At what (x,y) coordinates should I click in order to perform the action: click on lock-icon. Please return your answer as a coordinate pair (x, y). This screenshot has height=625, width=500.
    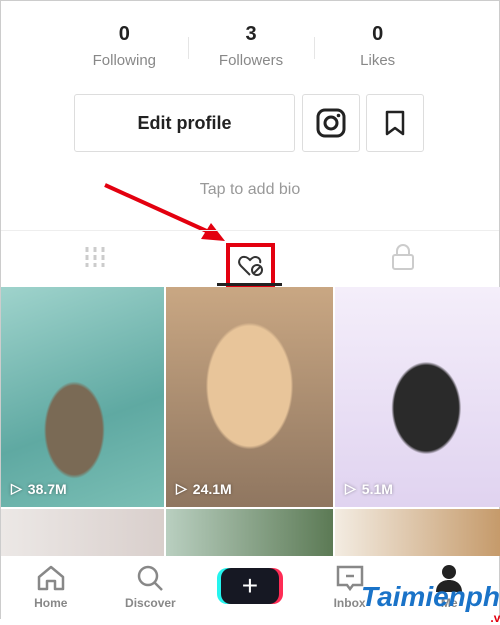
    Looking at the image, I should click on (403, 257).